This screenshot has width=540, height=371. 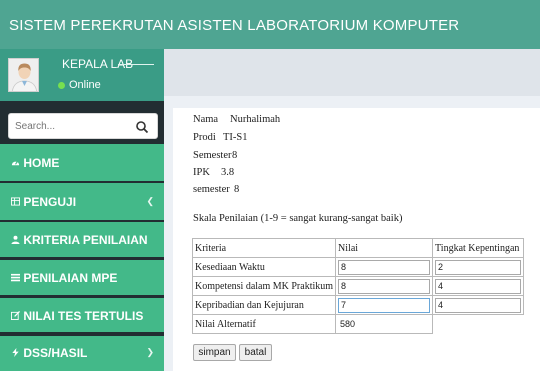 I want to click on alternatif-label-cell: Nilai Alternatif, so click(x=264, y=324).